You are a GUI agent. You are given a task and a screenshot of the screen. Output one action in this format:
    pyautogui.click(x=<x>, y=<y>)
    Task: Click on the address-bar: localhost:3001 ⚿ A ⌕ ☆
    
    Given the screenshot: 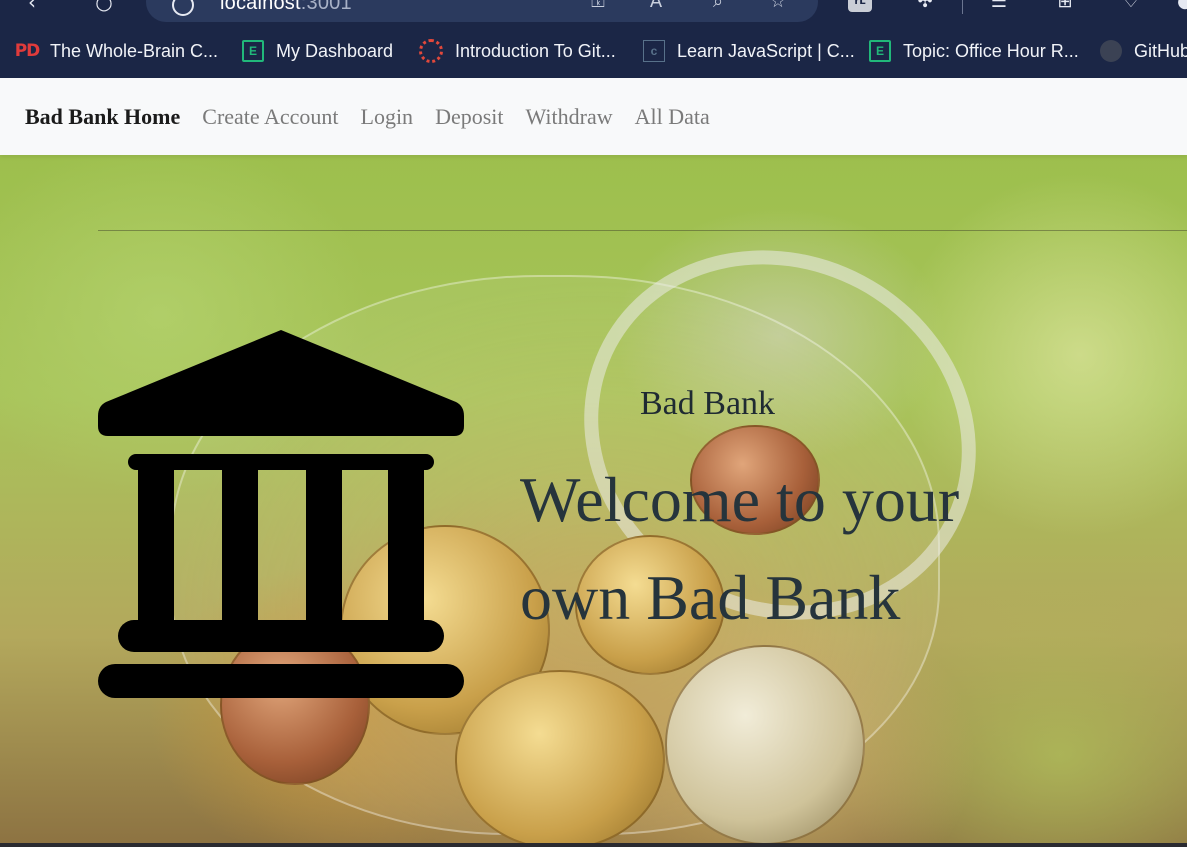 What is the action you would take?
    pyautogui.click(x=482, y=11)
    